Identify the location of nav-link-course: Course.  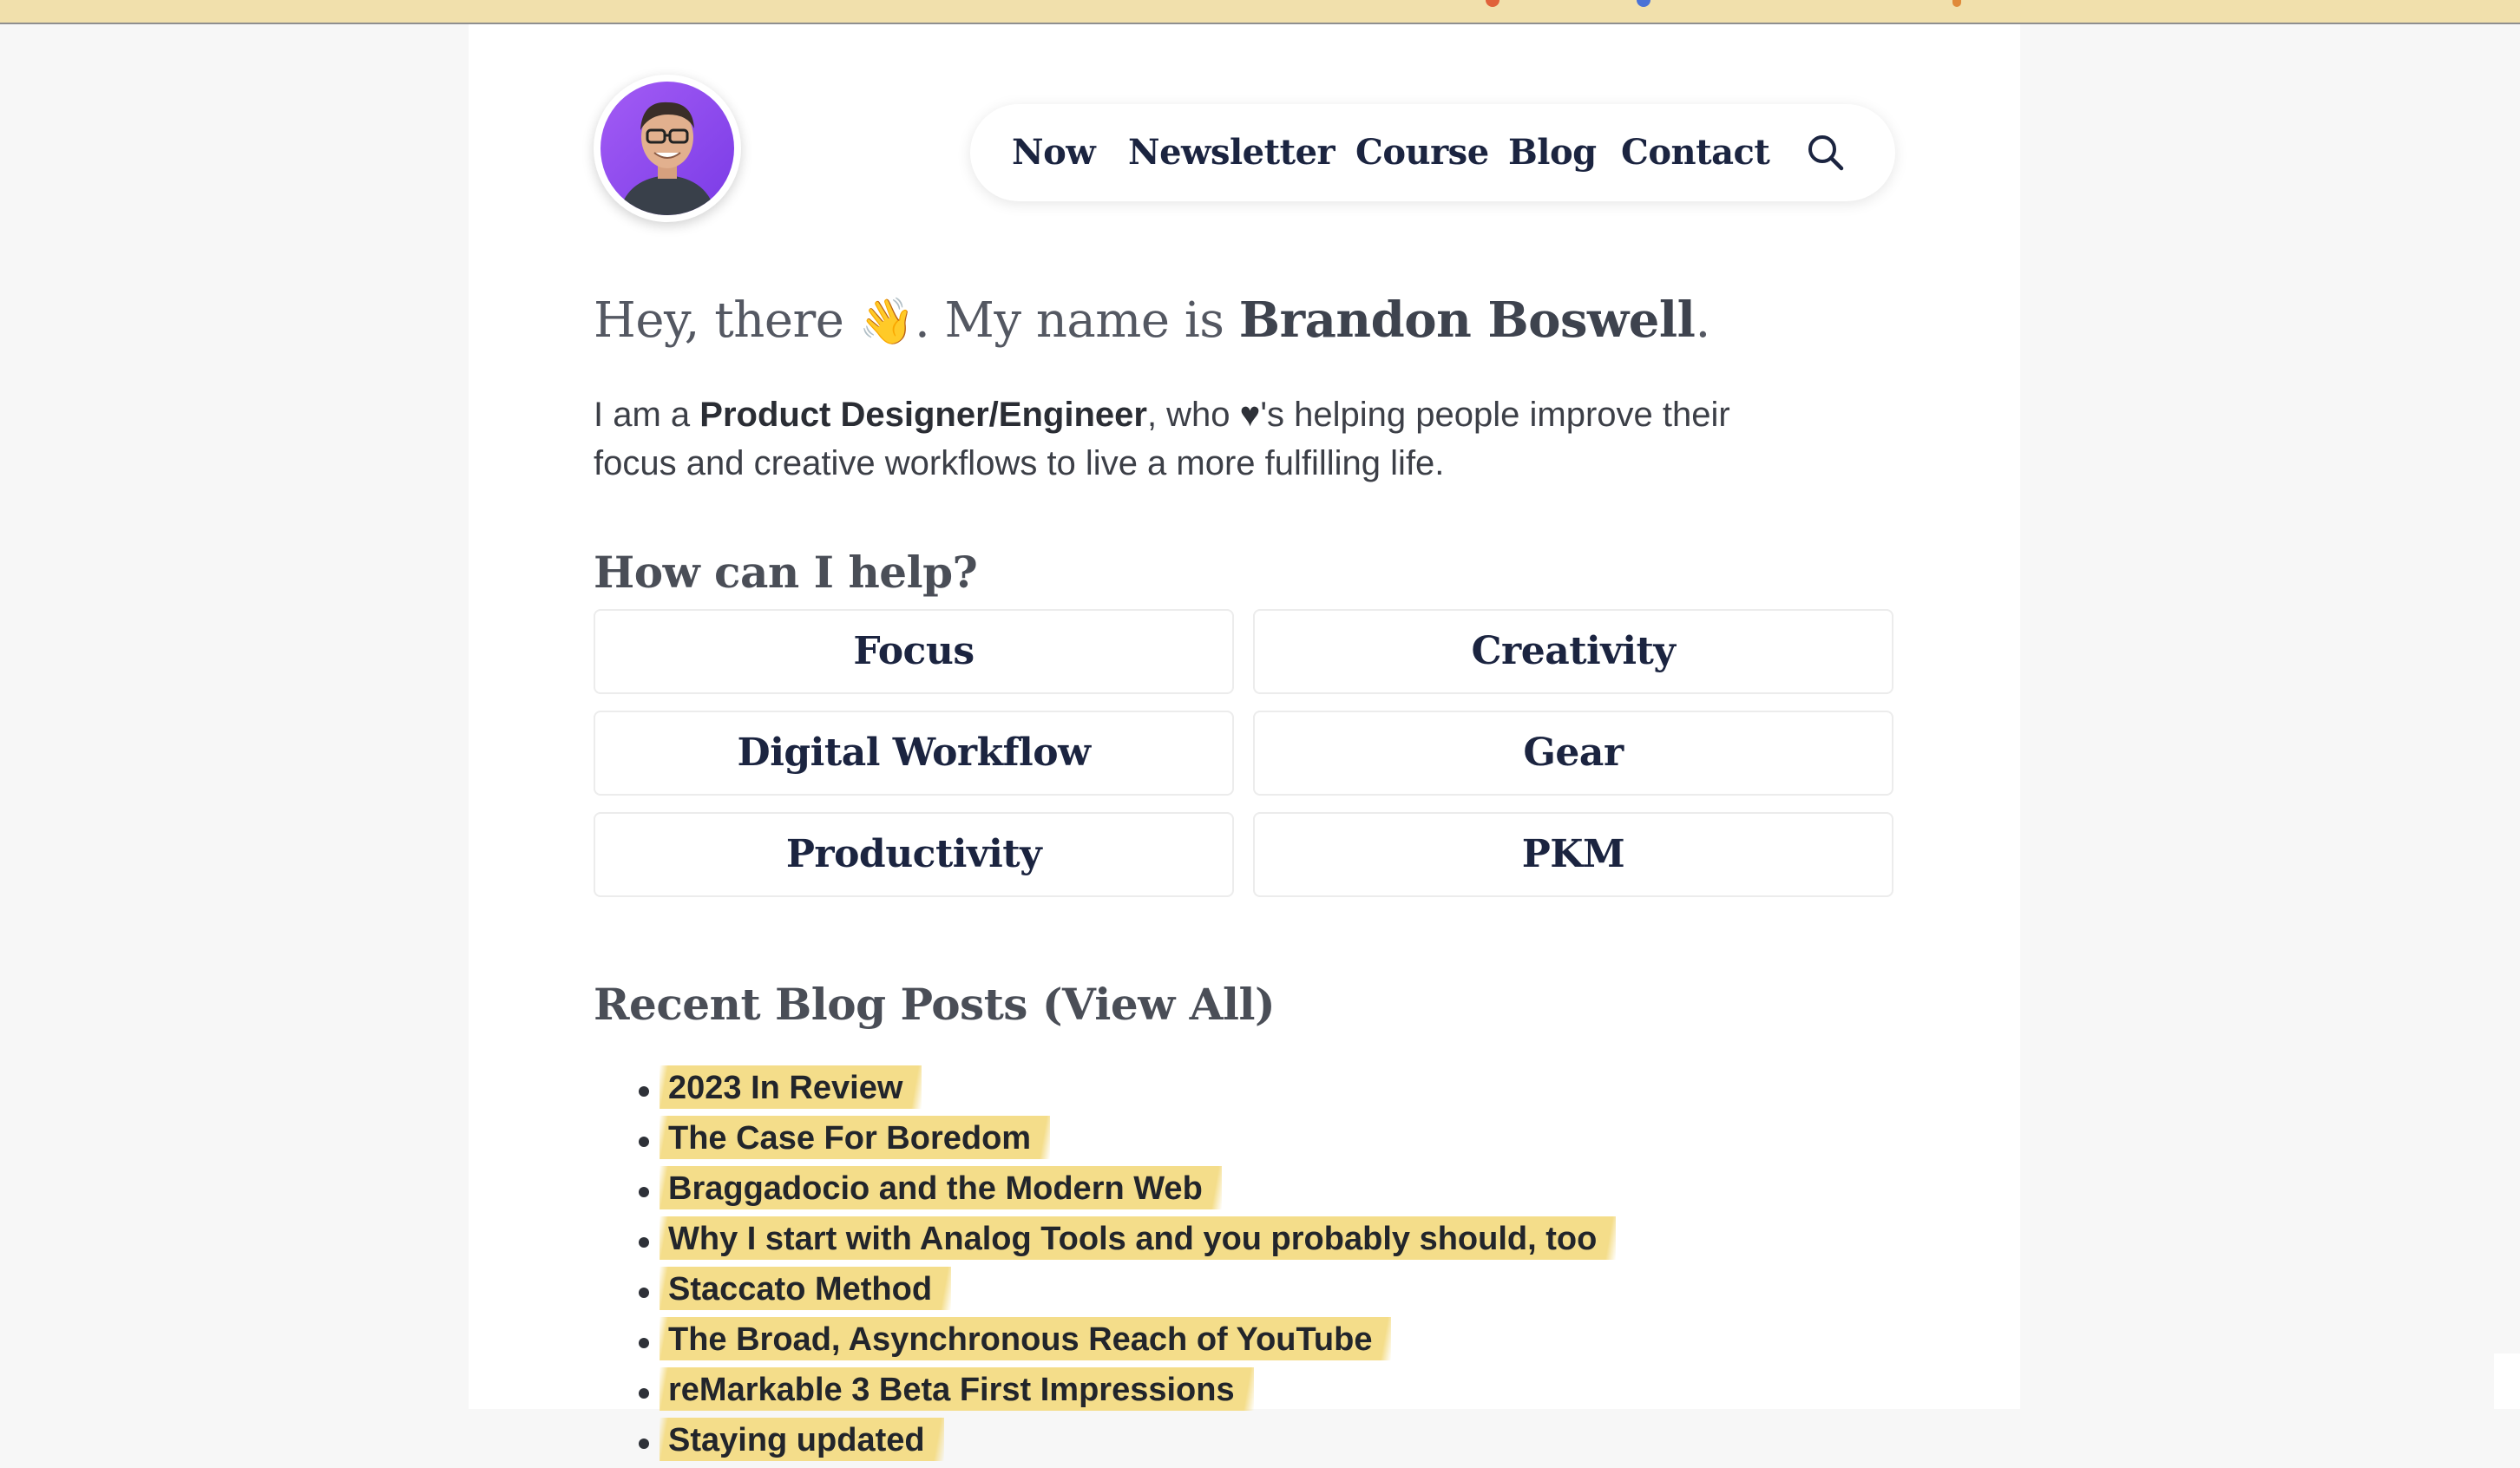
(1422, 152).